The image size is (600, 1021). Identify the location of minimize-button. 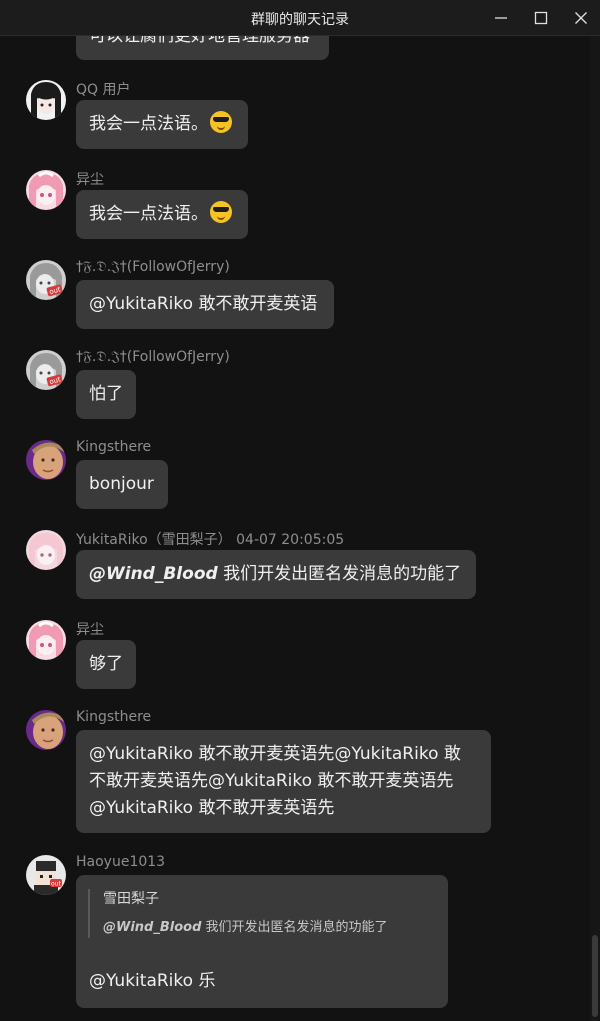
(501, 18).